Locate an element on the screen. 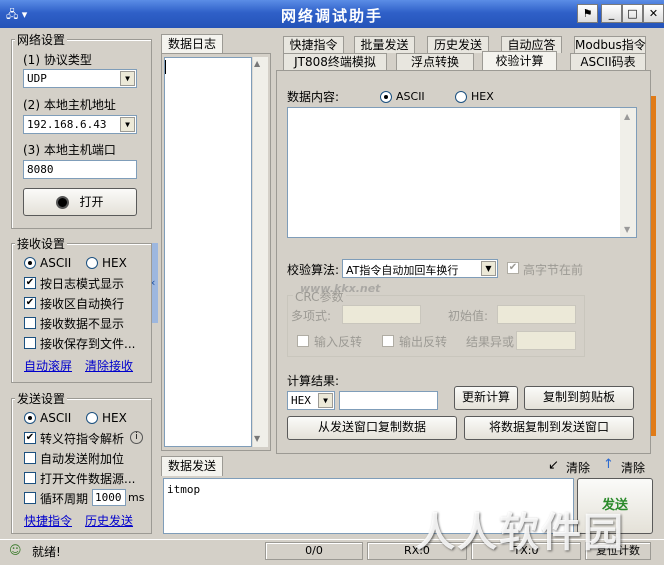 The height and width of the screenshot is (565, 664). receive-hex-label: HEX is located at coordinates (114, 263).